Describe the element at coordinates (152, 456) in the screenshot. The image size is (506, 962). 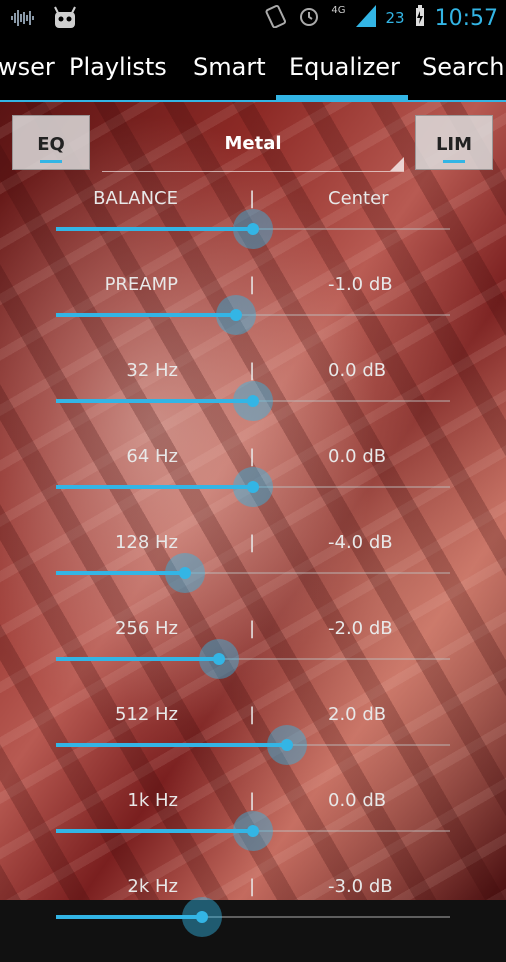
I see `slider-label: 64 Hz` at that location.